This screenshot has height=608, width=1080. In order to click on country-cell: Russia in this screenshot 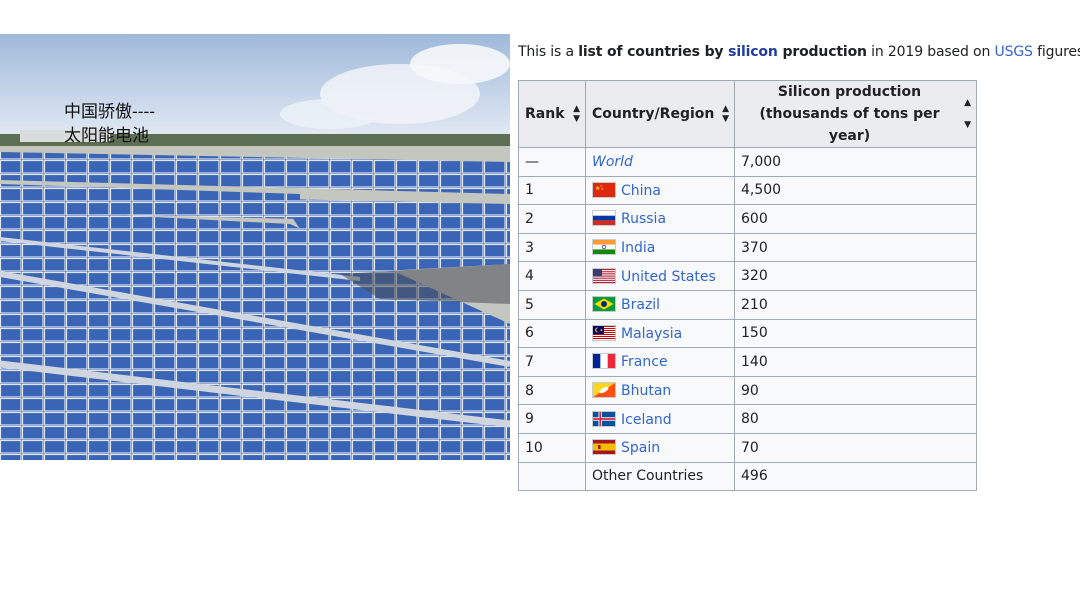, I will do `click(660, 219)`.